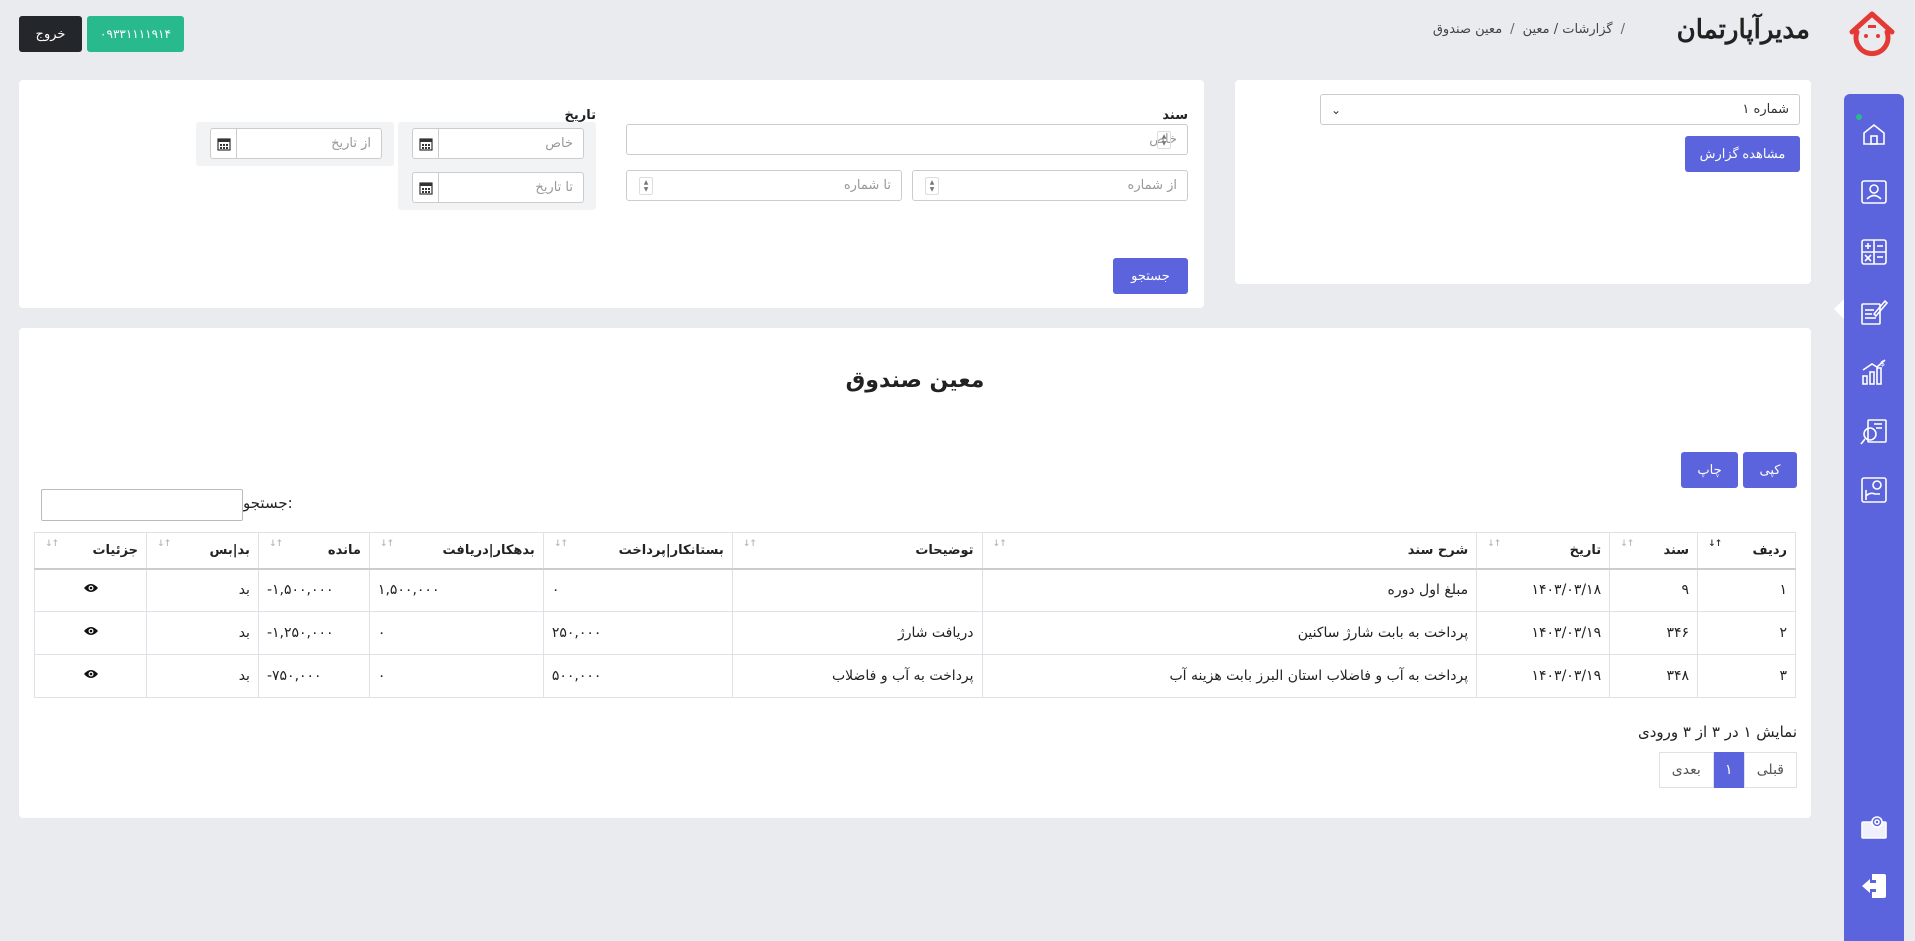  Describe the element at coordinates (1874, 192) in the screenshot. I see `user-card-icon` at that location.